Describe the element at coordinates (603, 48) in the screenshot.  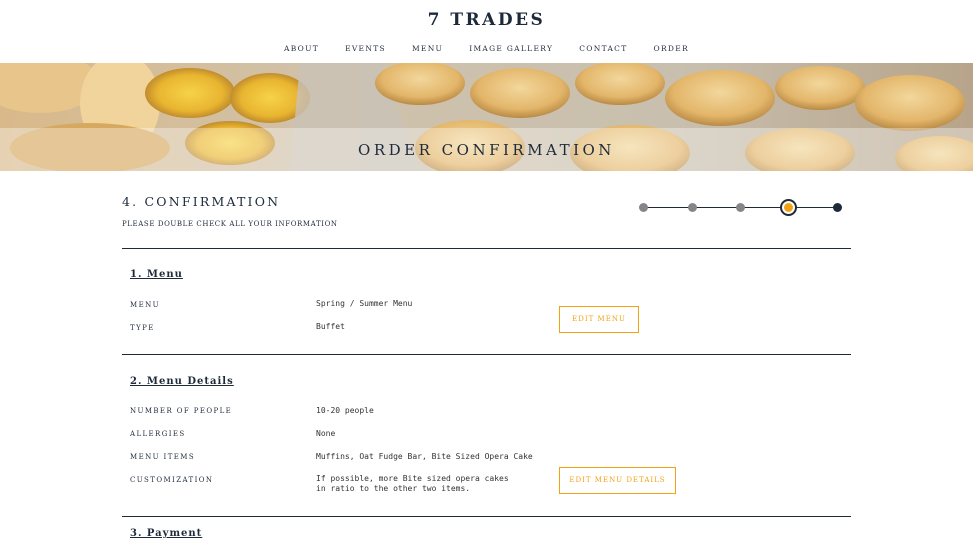
I see `nav-contact: CONTACT` at that location.